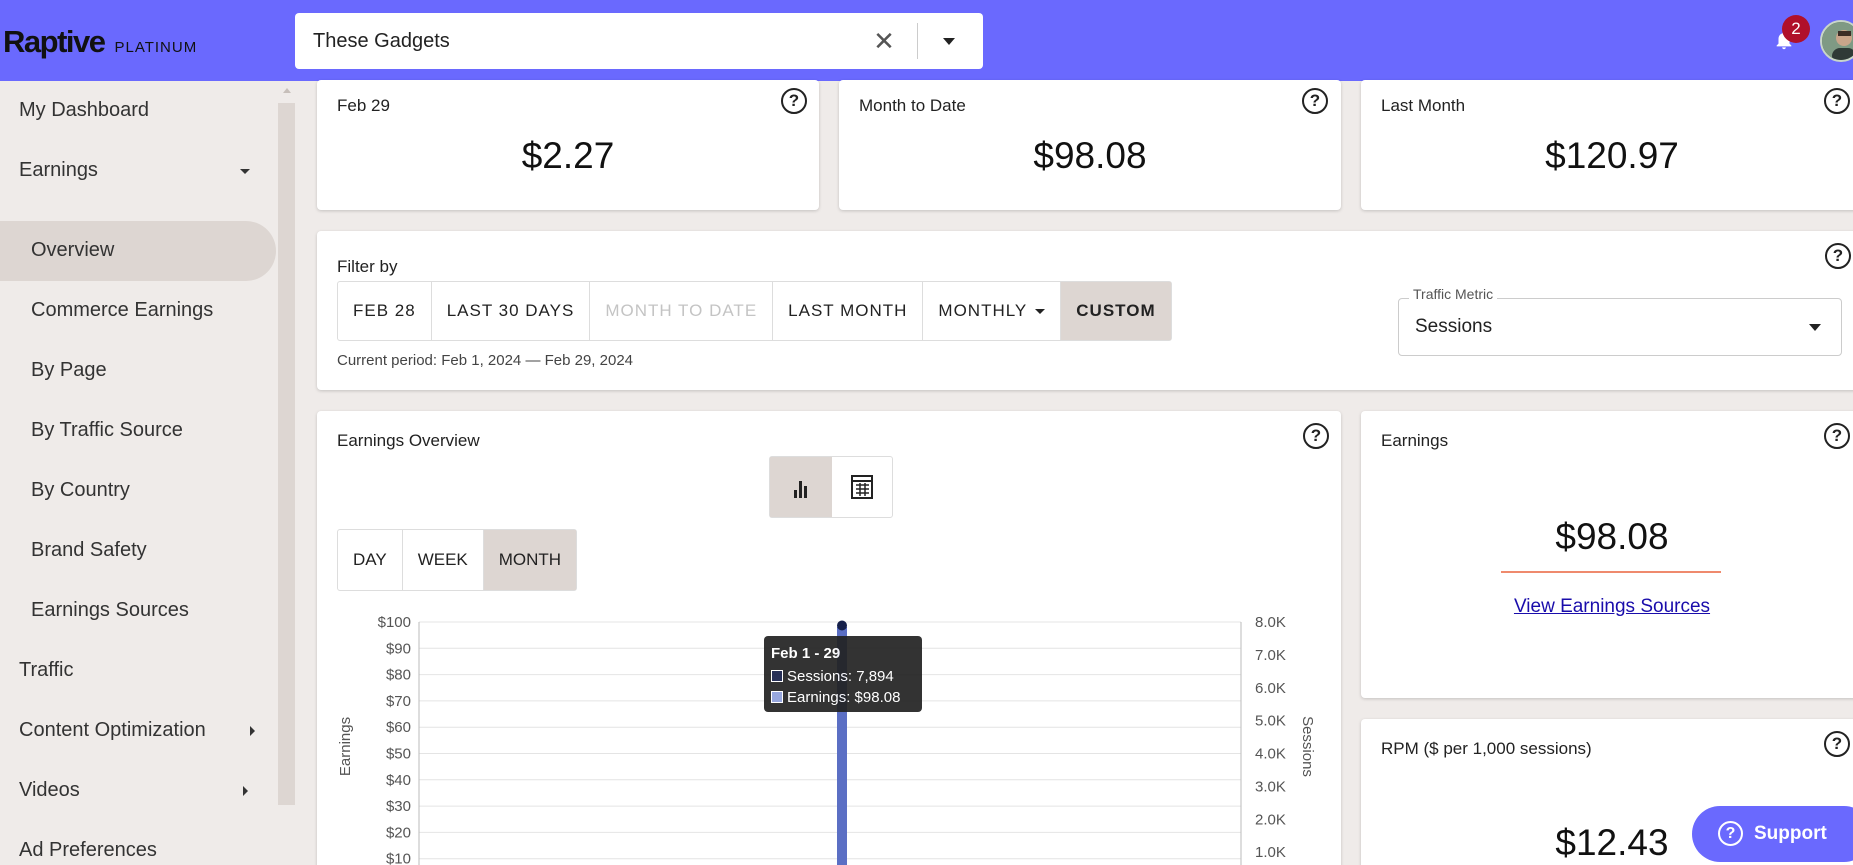 The height and width of the screenshot is (865, 1853). I want to click on y2-tick-label: 3.0K, so click(1270, 786).